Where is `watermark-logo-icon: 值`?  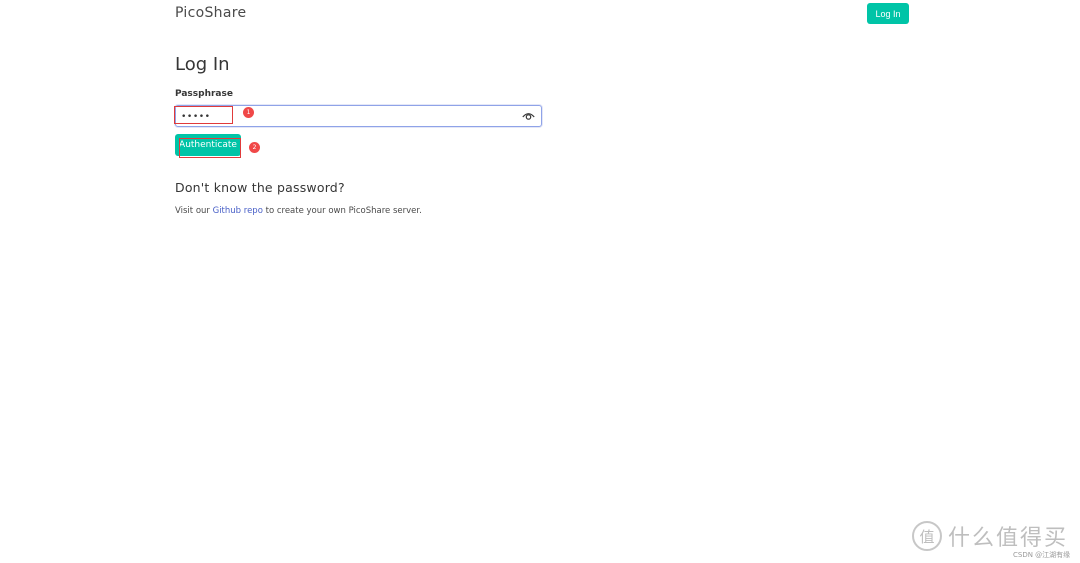
watermark-logo-icon: 值 is located at coordinates (927, 536).